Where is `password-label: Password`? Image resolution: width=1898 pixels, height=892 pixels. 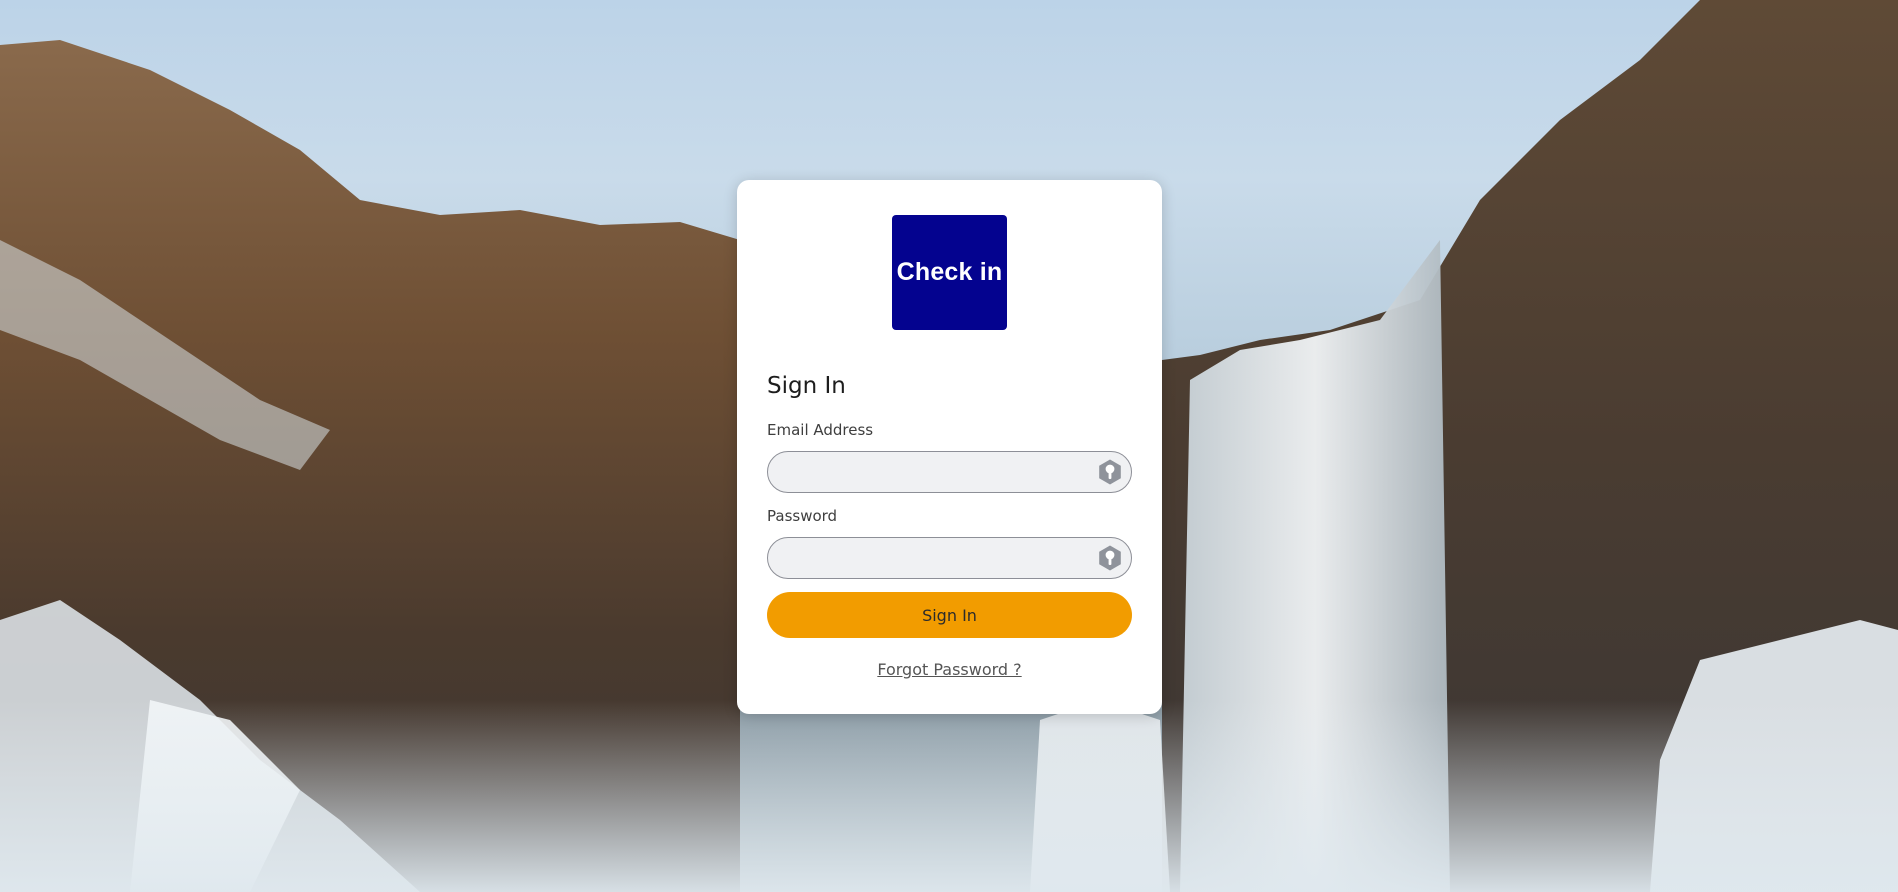
password-label: Password is located at coordinates (802, 516).